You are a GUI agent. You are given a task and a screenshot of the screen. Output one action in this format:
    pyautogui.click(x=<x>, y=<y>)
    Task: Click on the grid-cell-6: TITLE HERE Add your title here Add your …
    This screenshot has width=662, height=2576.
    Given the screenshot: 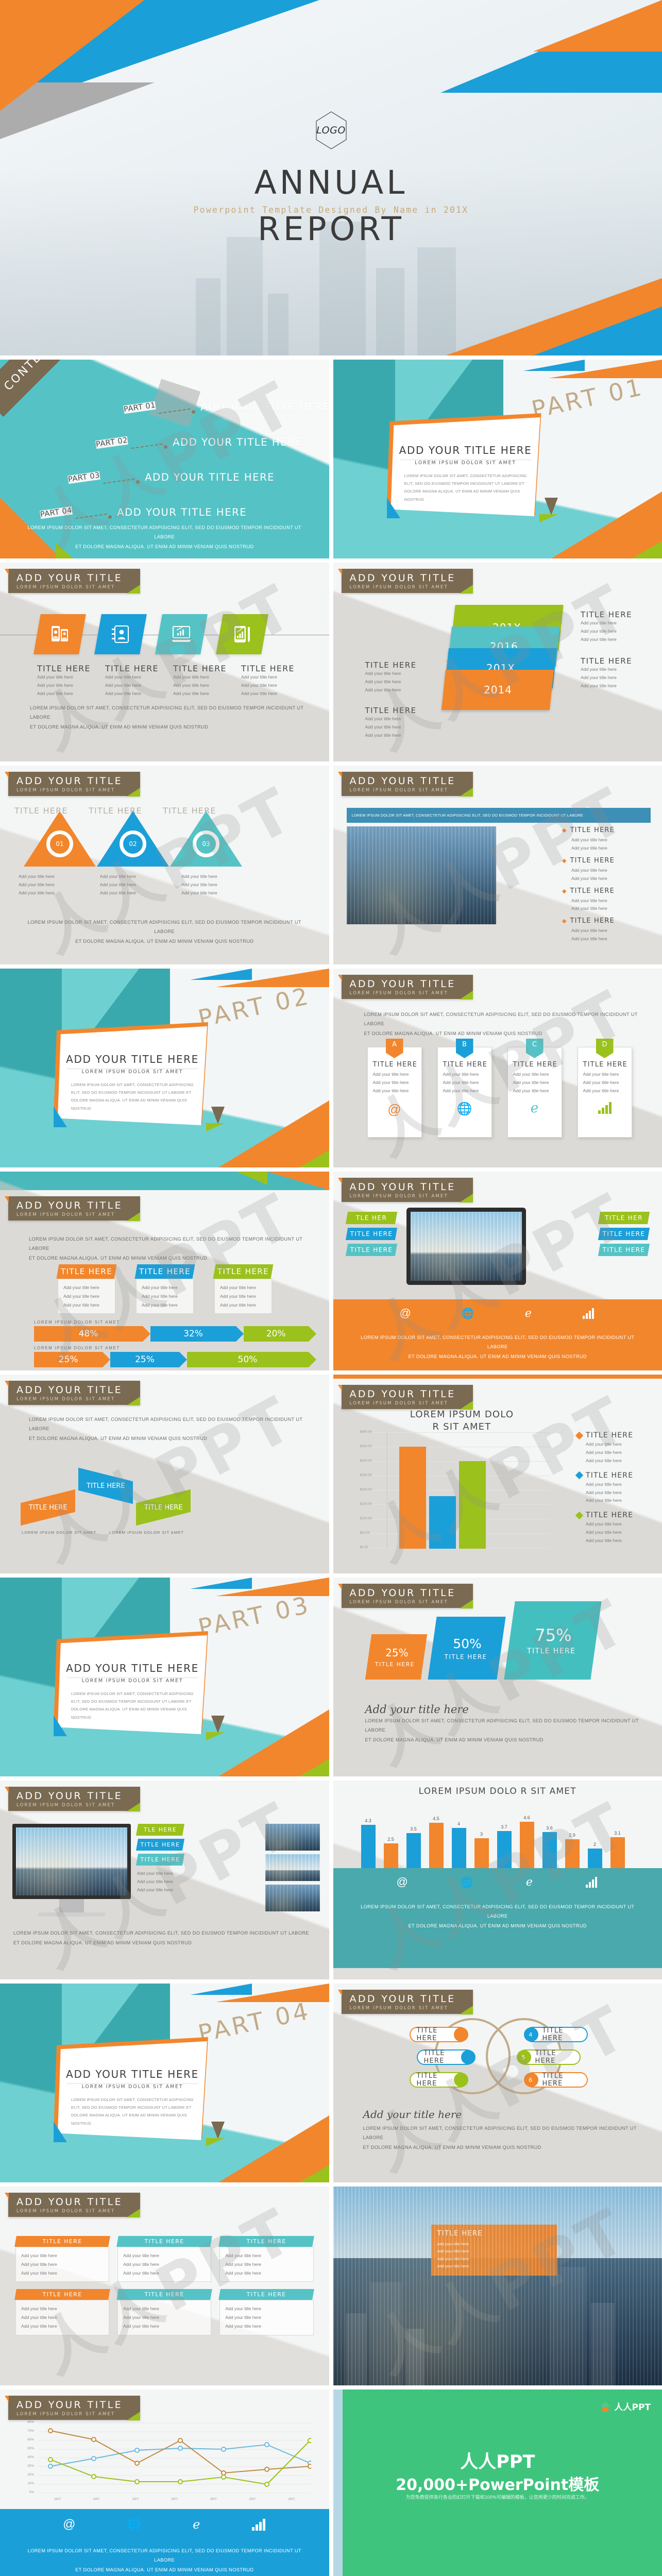 What is the action you would take?
    pyautogui.click(x=266, y=2312)
    